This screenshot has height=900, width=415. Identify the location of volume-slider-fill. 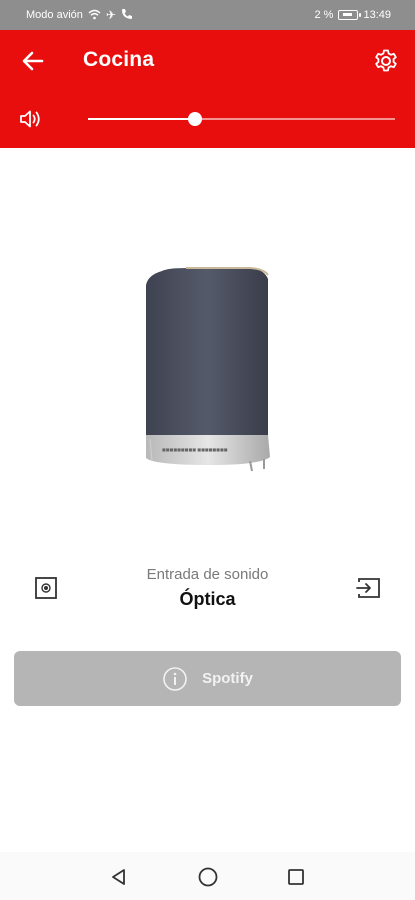
(142, 119).